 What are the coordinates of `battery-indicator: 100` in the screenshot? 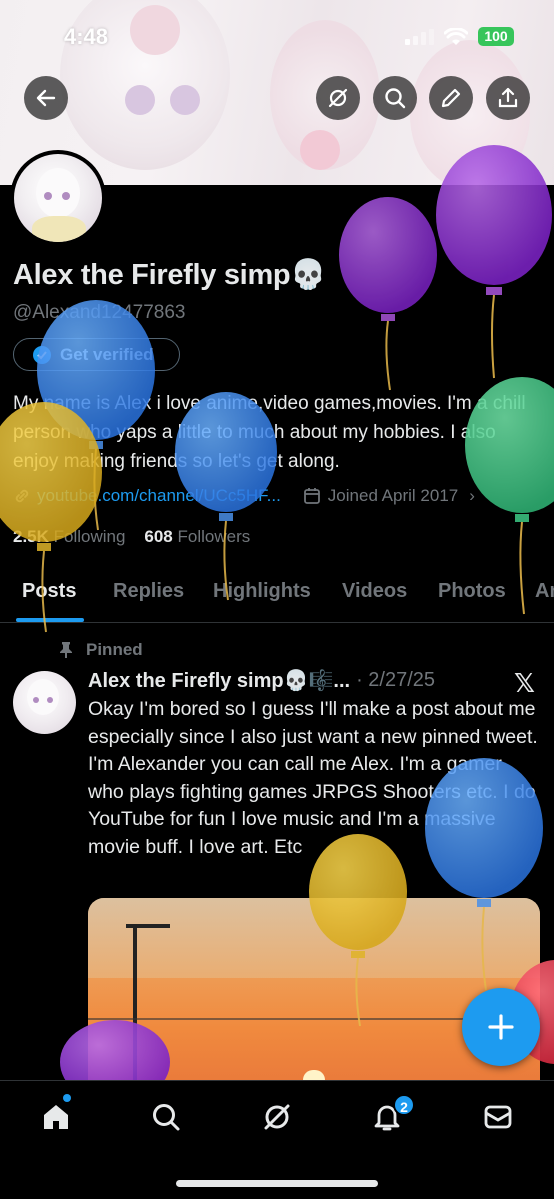 It's located at (496, 36).